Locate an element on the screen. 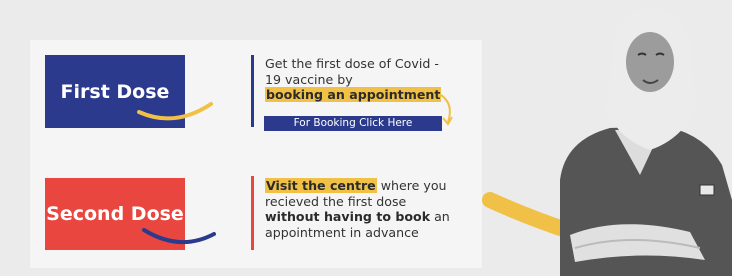 The width and height of the screenshot is (732, 276). first-dose-divider is located at coordinates (252, 91).